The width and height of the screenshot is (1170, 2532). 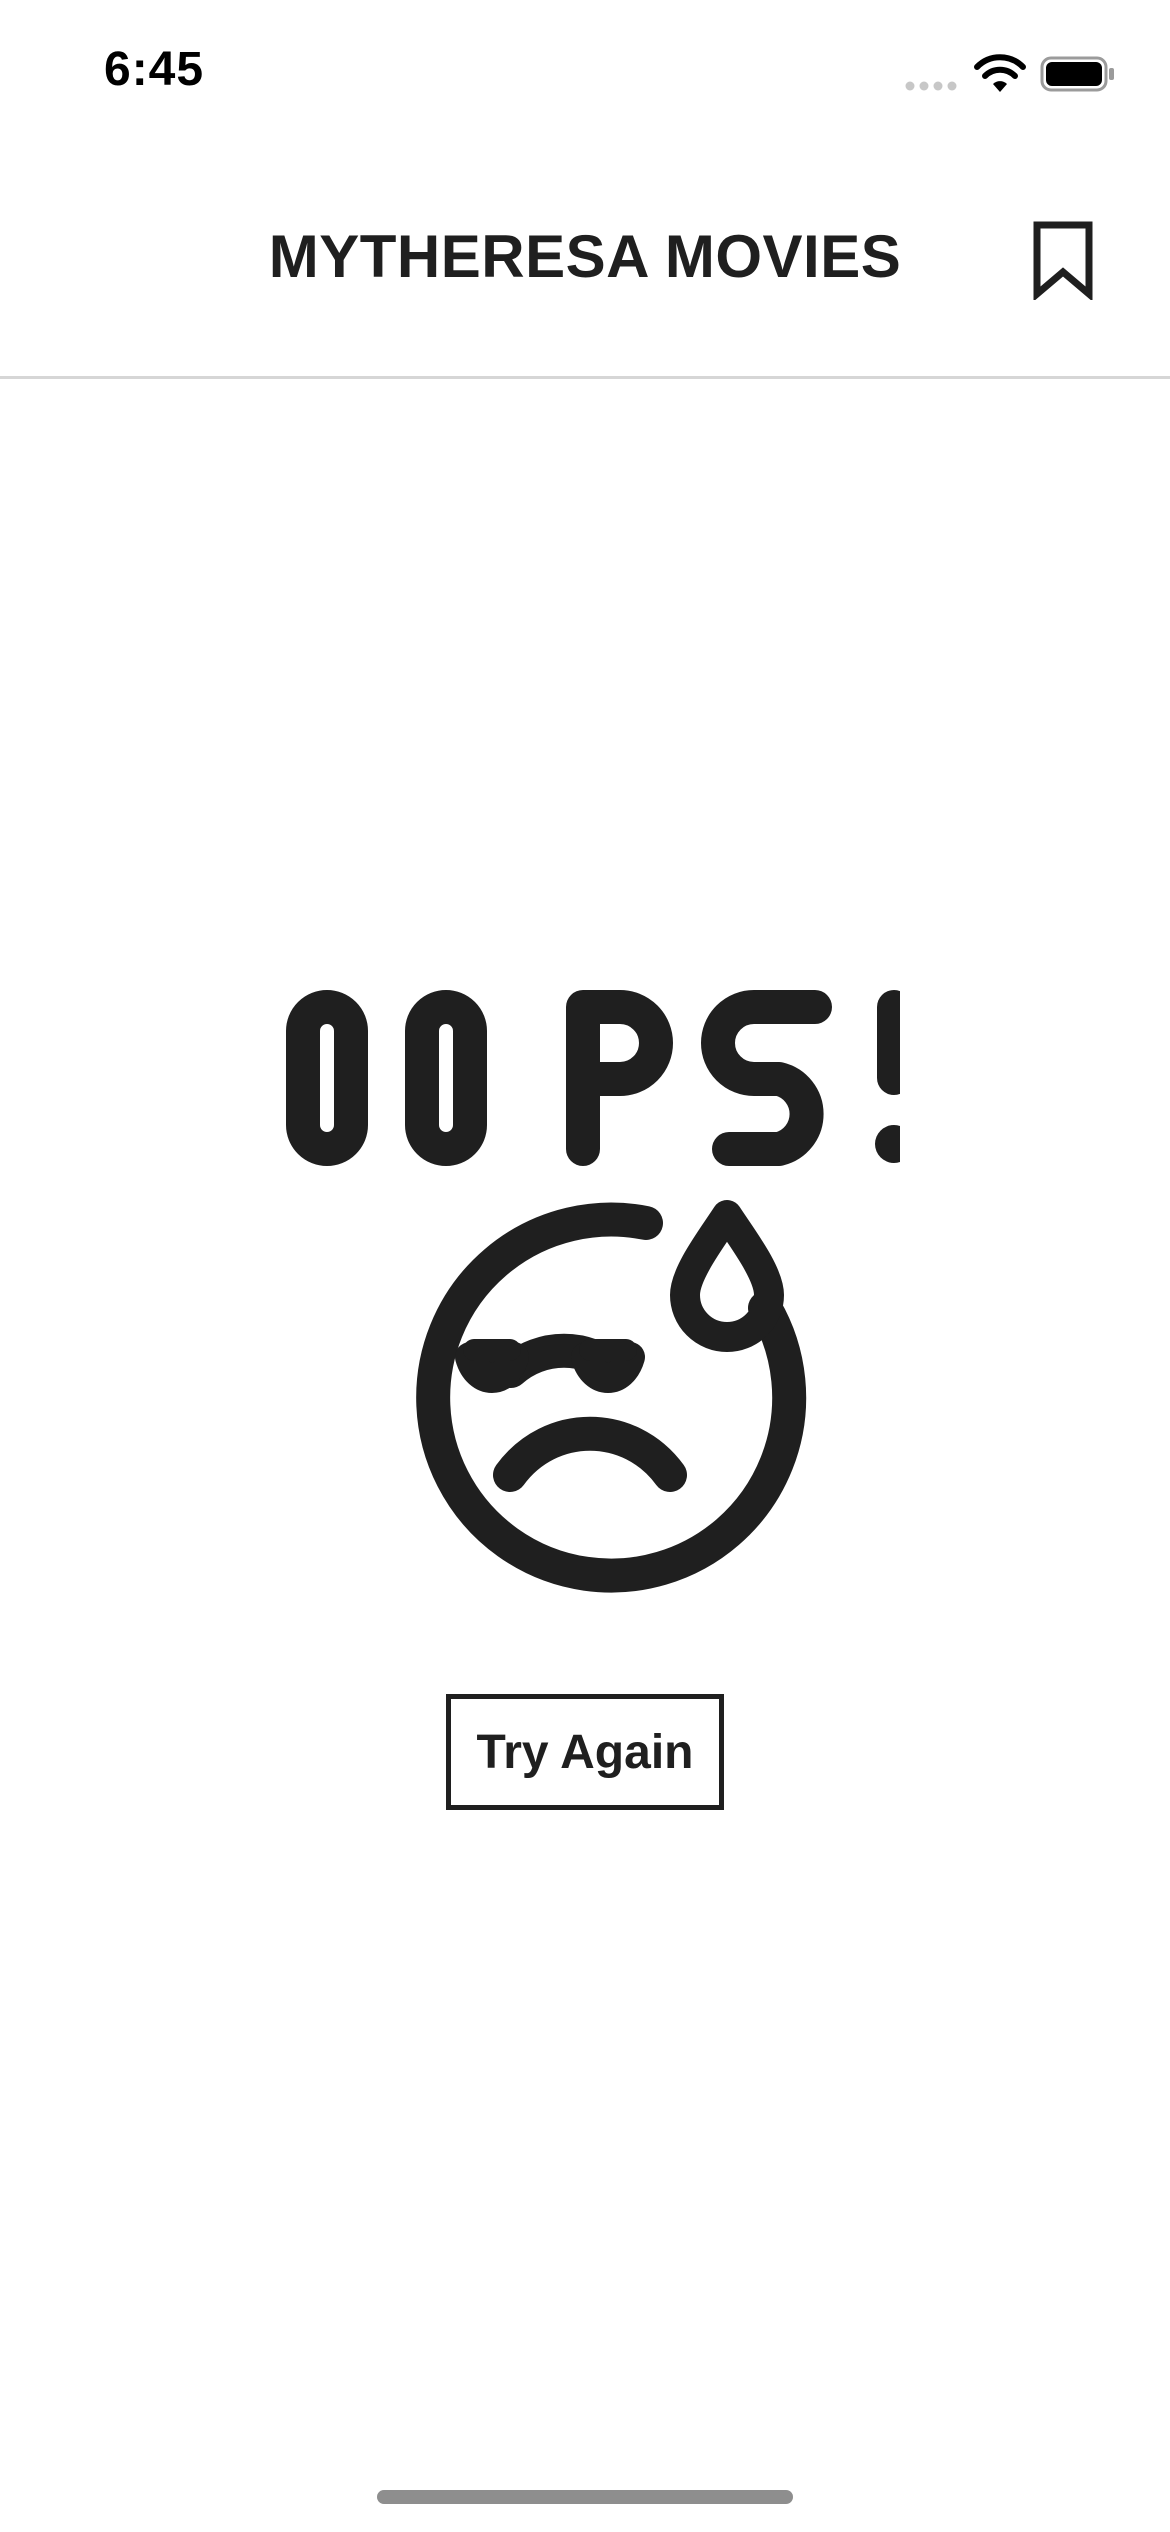 I want to click on status-bar: 6:45, so click(x=585, y=75).